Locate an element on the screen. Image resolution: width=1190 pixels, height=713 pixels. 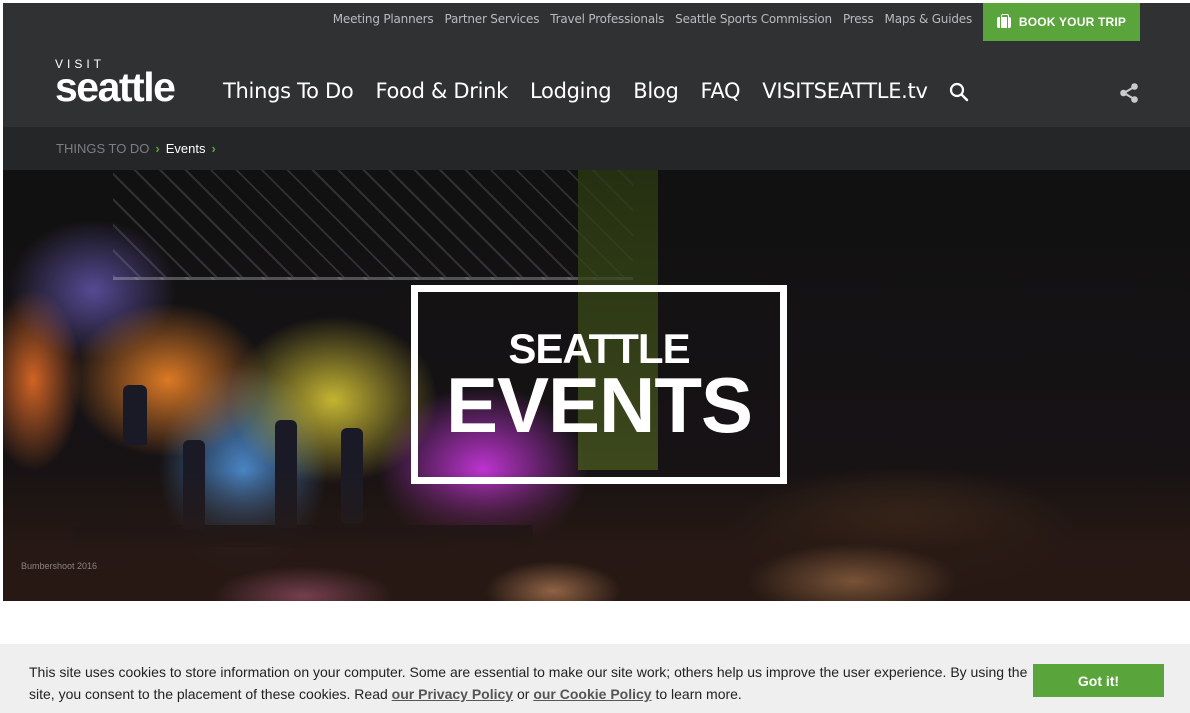
utility-link-maps-guides: Maps & Guides is located at coordinates (929, 19).